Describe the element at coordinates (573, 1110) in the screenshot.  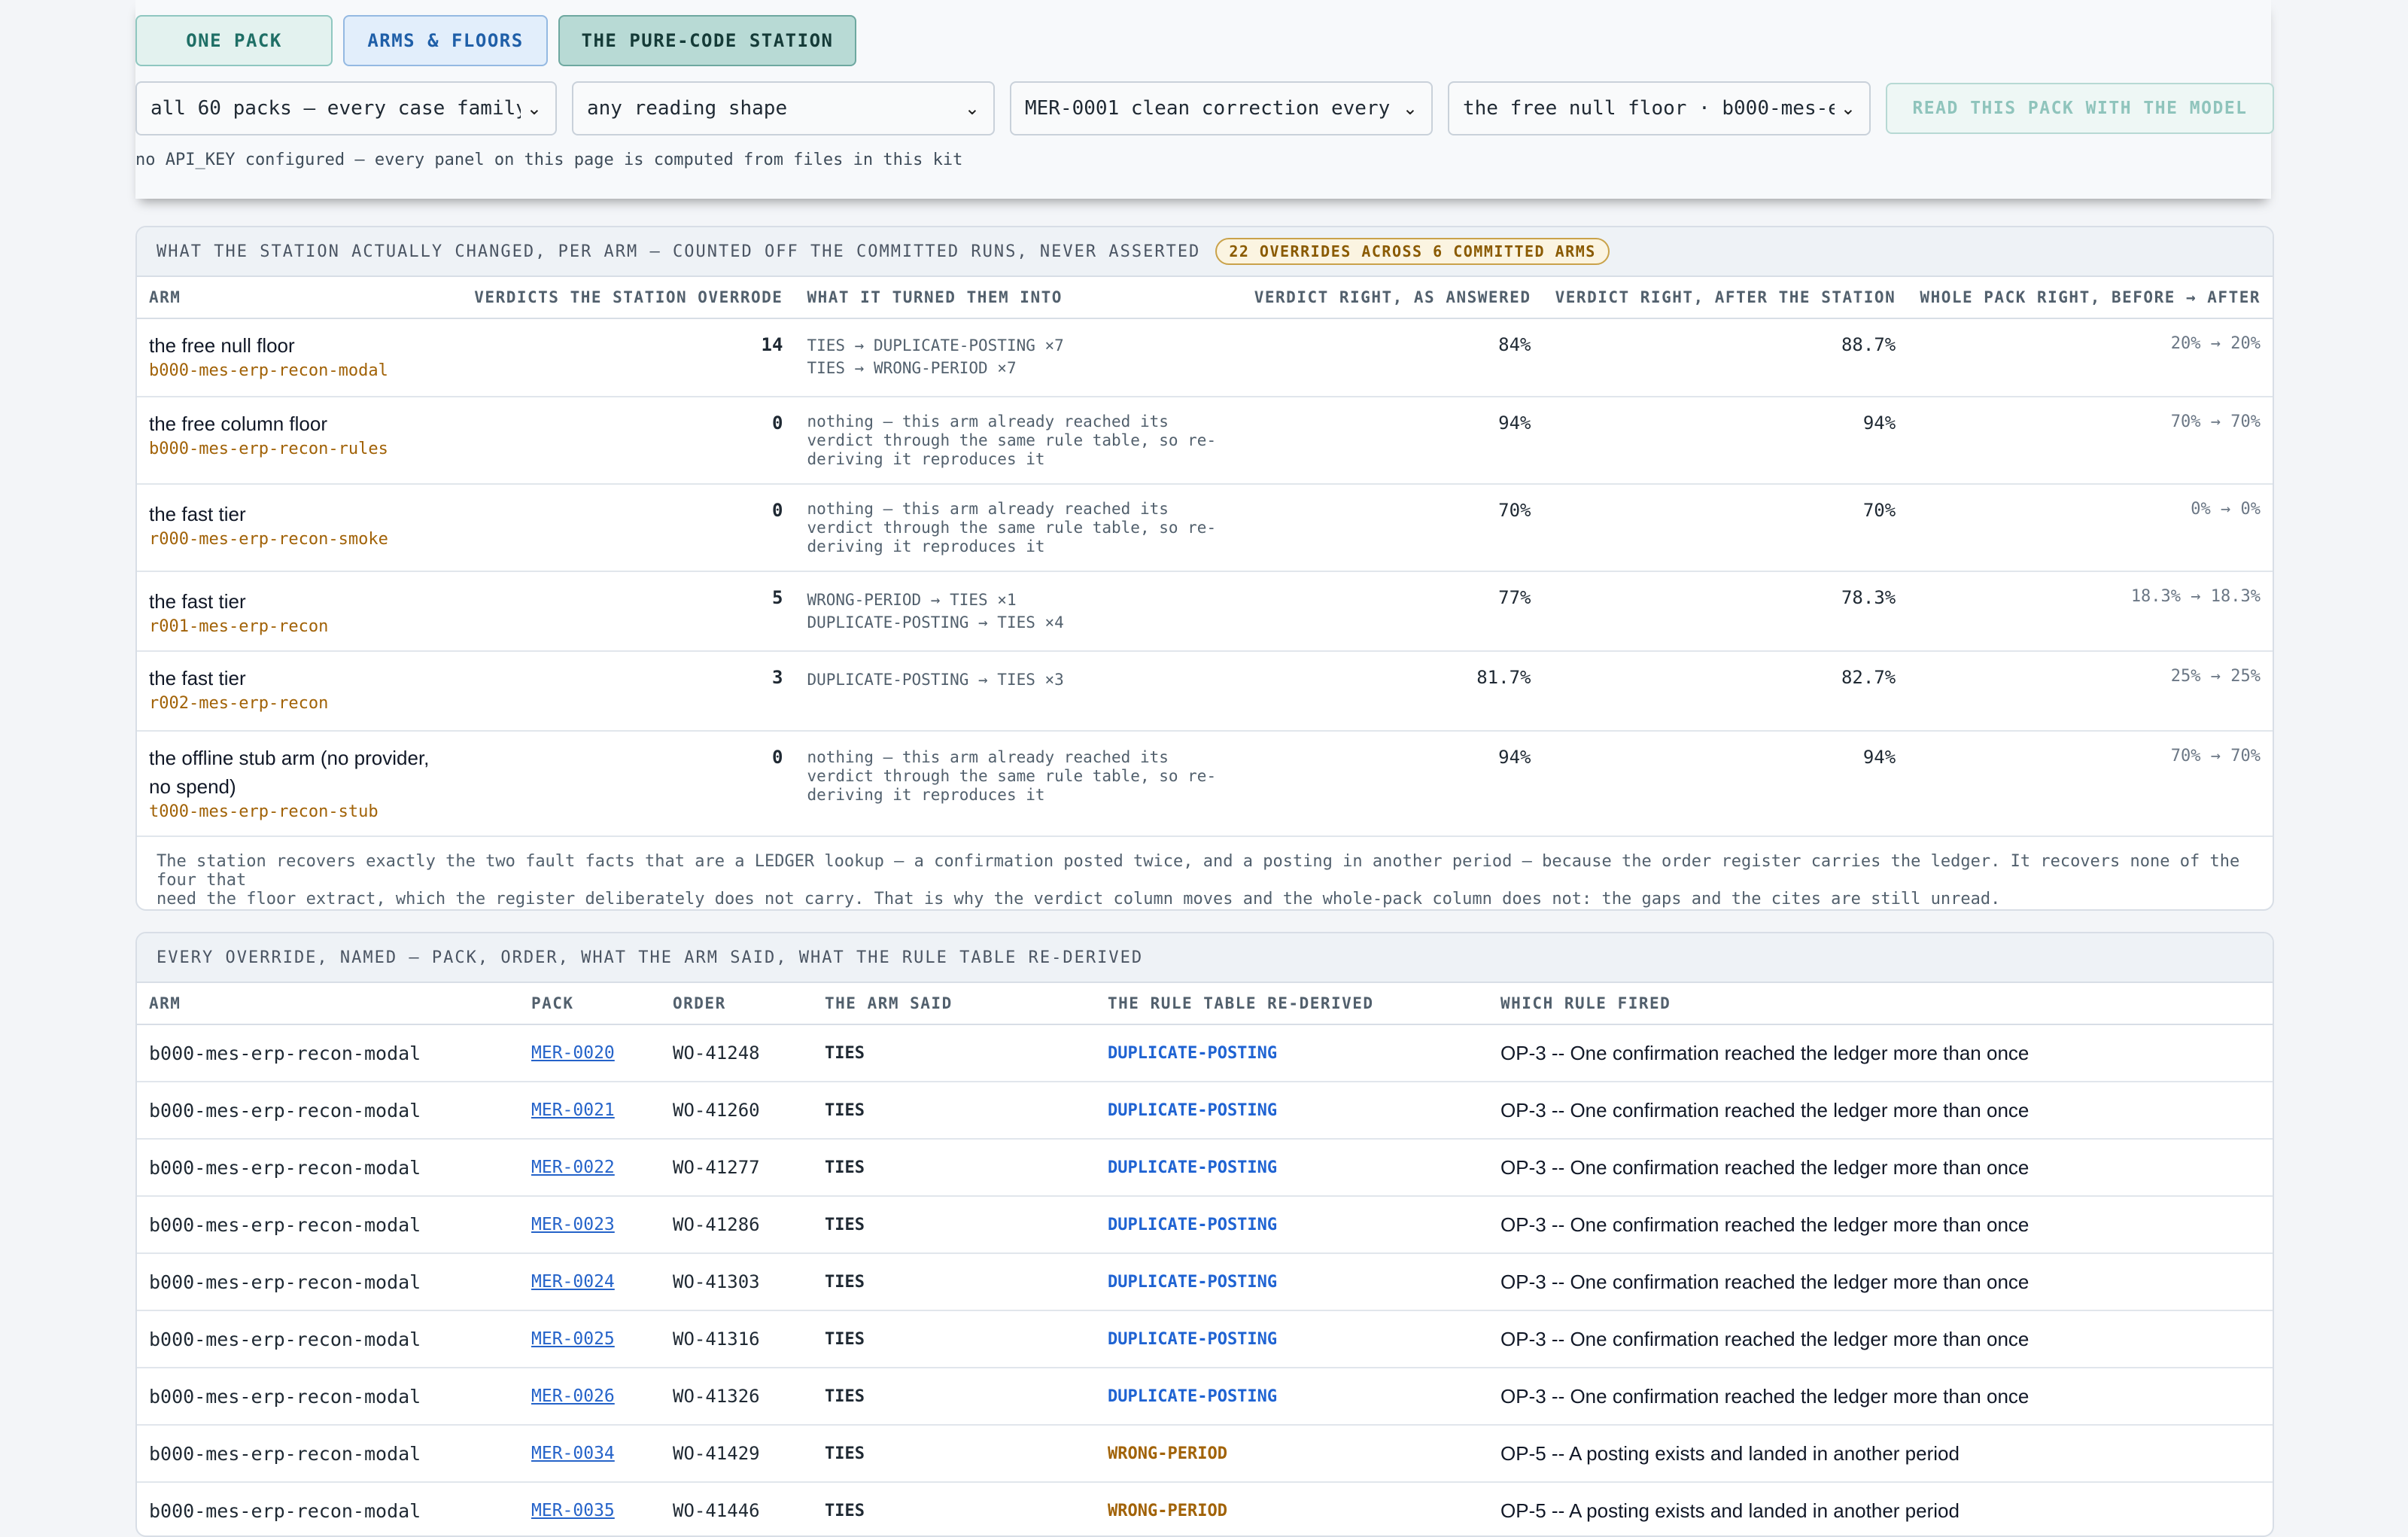
I see `pack-link: MER-0021` at that location.